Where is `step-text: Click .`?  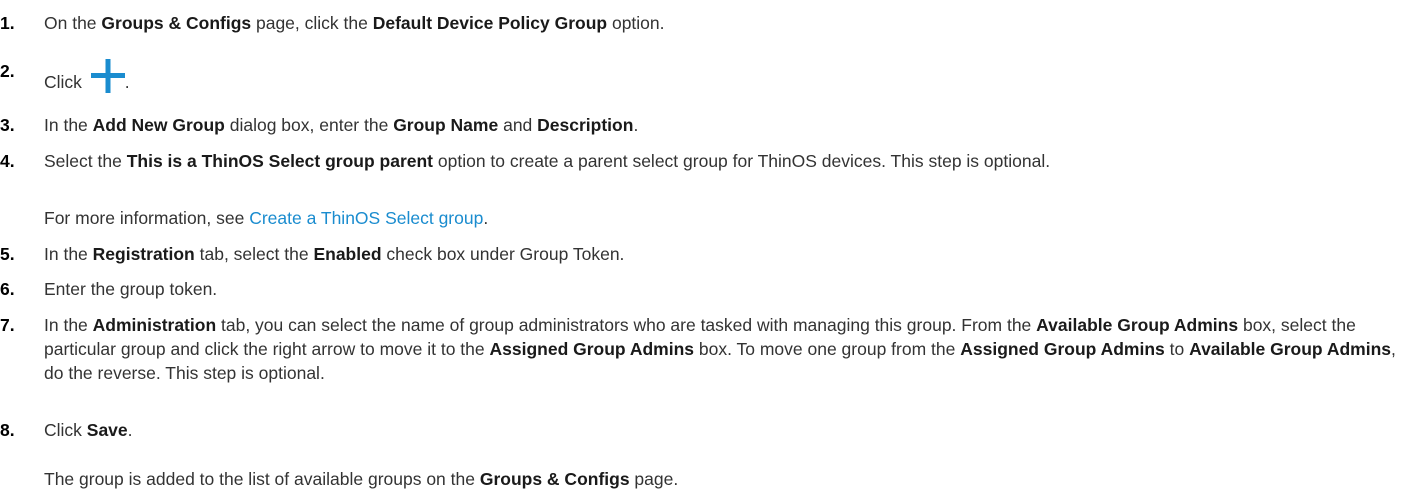 step-text: Click . is located at coordinates (720, 76).